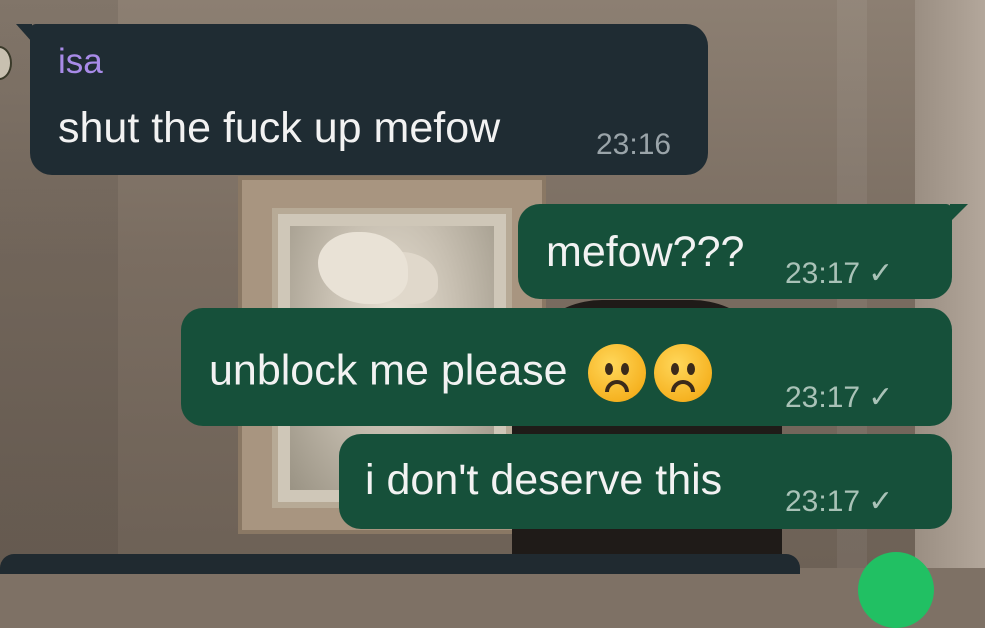  What do you see at coordinates (400, 564) in the screenshot?
I see `message-input-bar` at bounding box center [400, 564].